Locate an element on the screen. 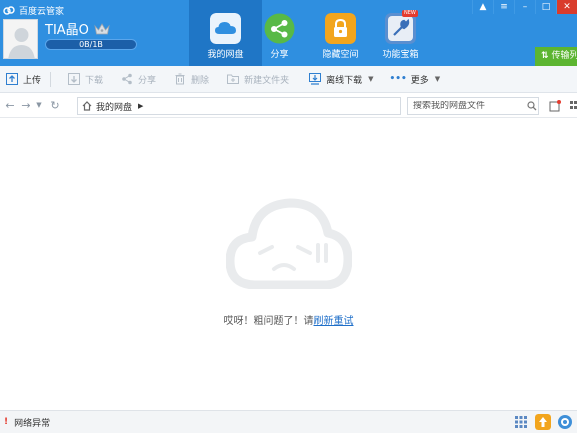 The image size is (577, 433). sort-icon is located at coordinates (555, 106).